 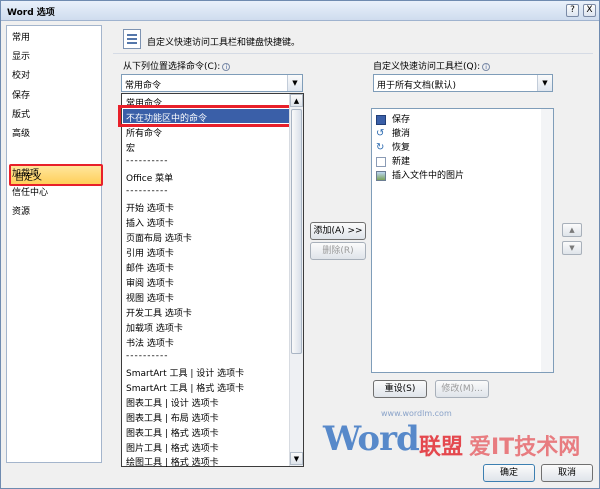 I want to click on dropdown-item: 书法 选项卡, so click(x=150, y=342).